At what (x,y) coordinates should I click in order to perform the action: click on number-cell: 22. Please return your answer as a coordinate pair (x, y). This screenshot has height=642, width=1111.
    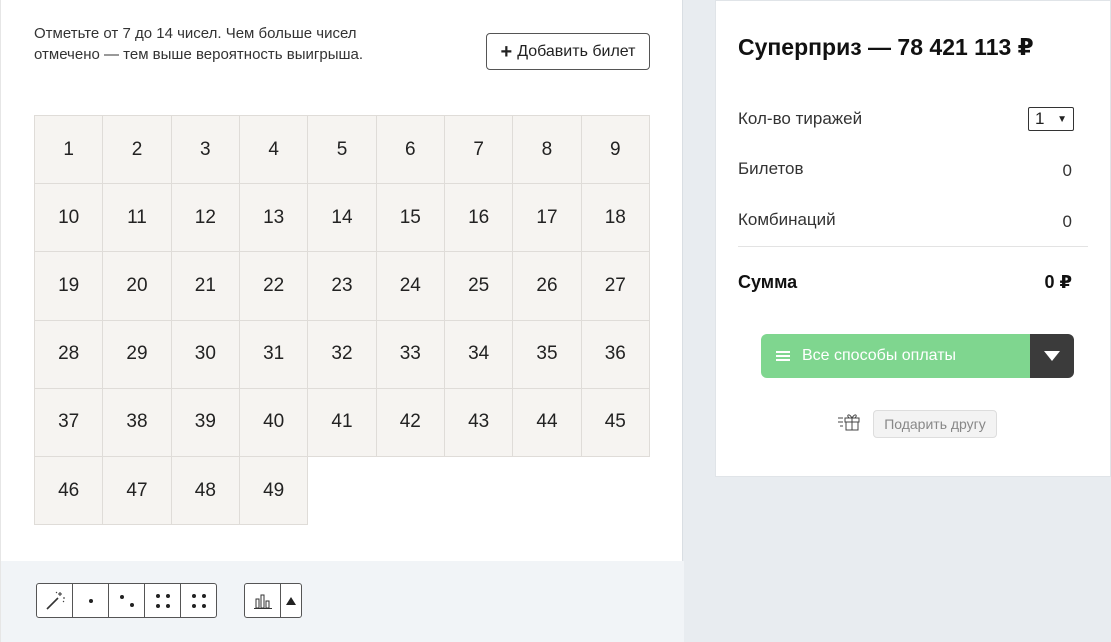
    Looking at the image, I should click on (273, 286).